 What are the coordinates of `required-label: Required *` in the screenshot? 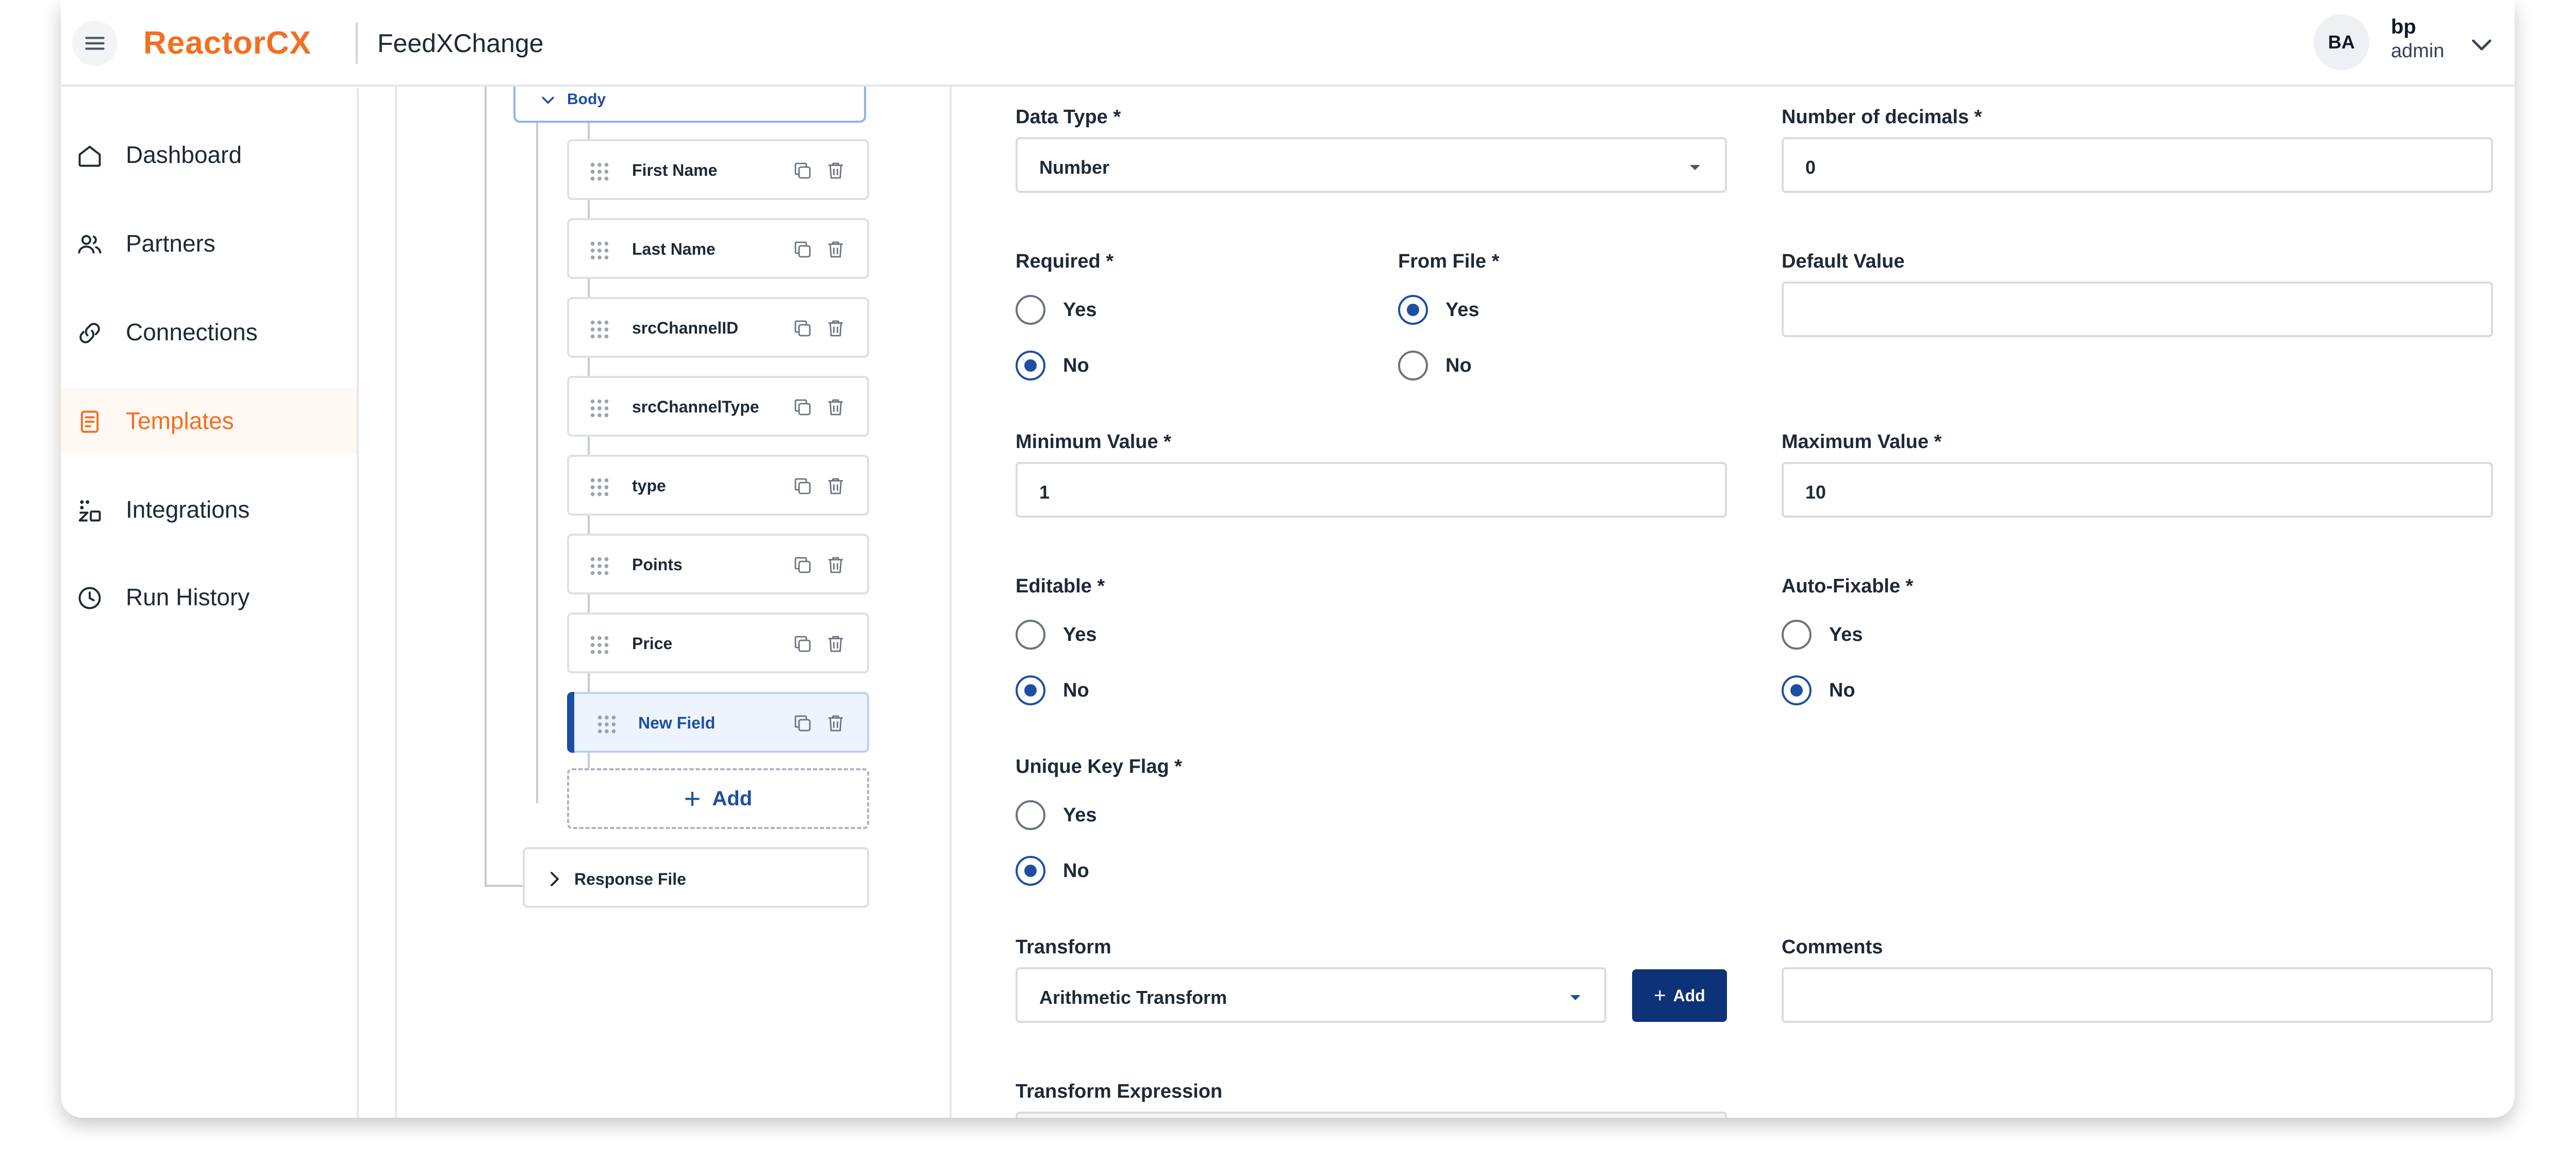 It's located at (1065, 261).